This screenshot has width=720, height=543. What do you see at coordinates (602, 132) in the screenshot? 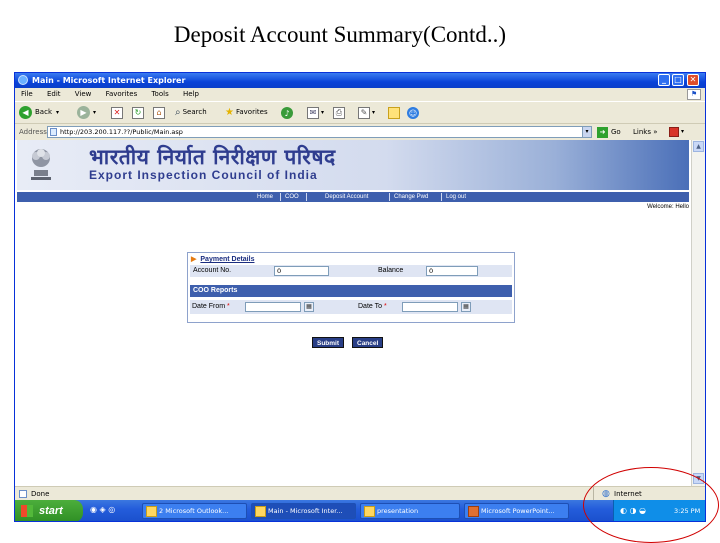
I see `go-arrow-icon: ➜` at bounding box center [602, 132].